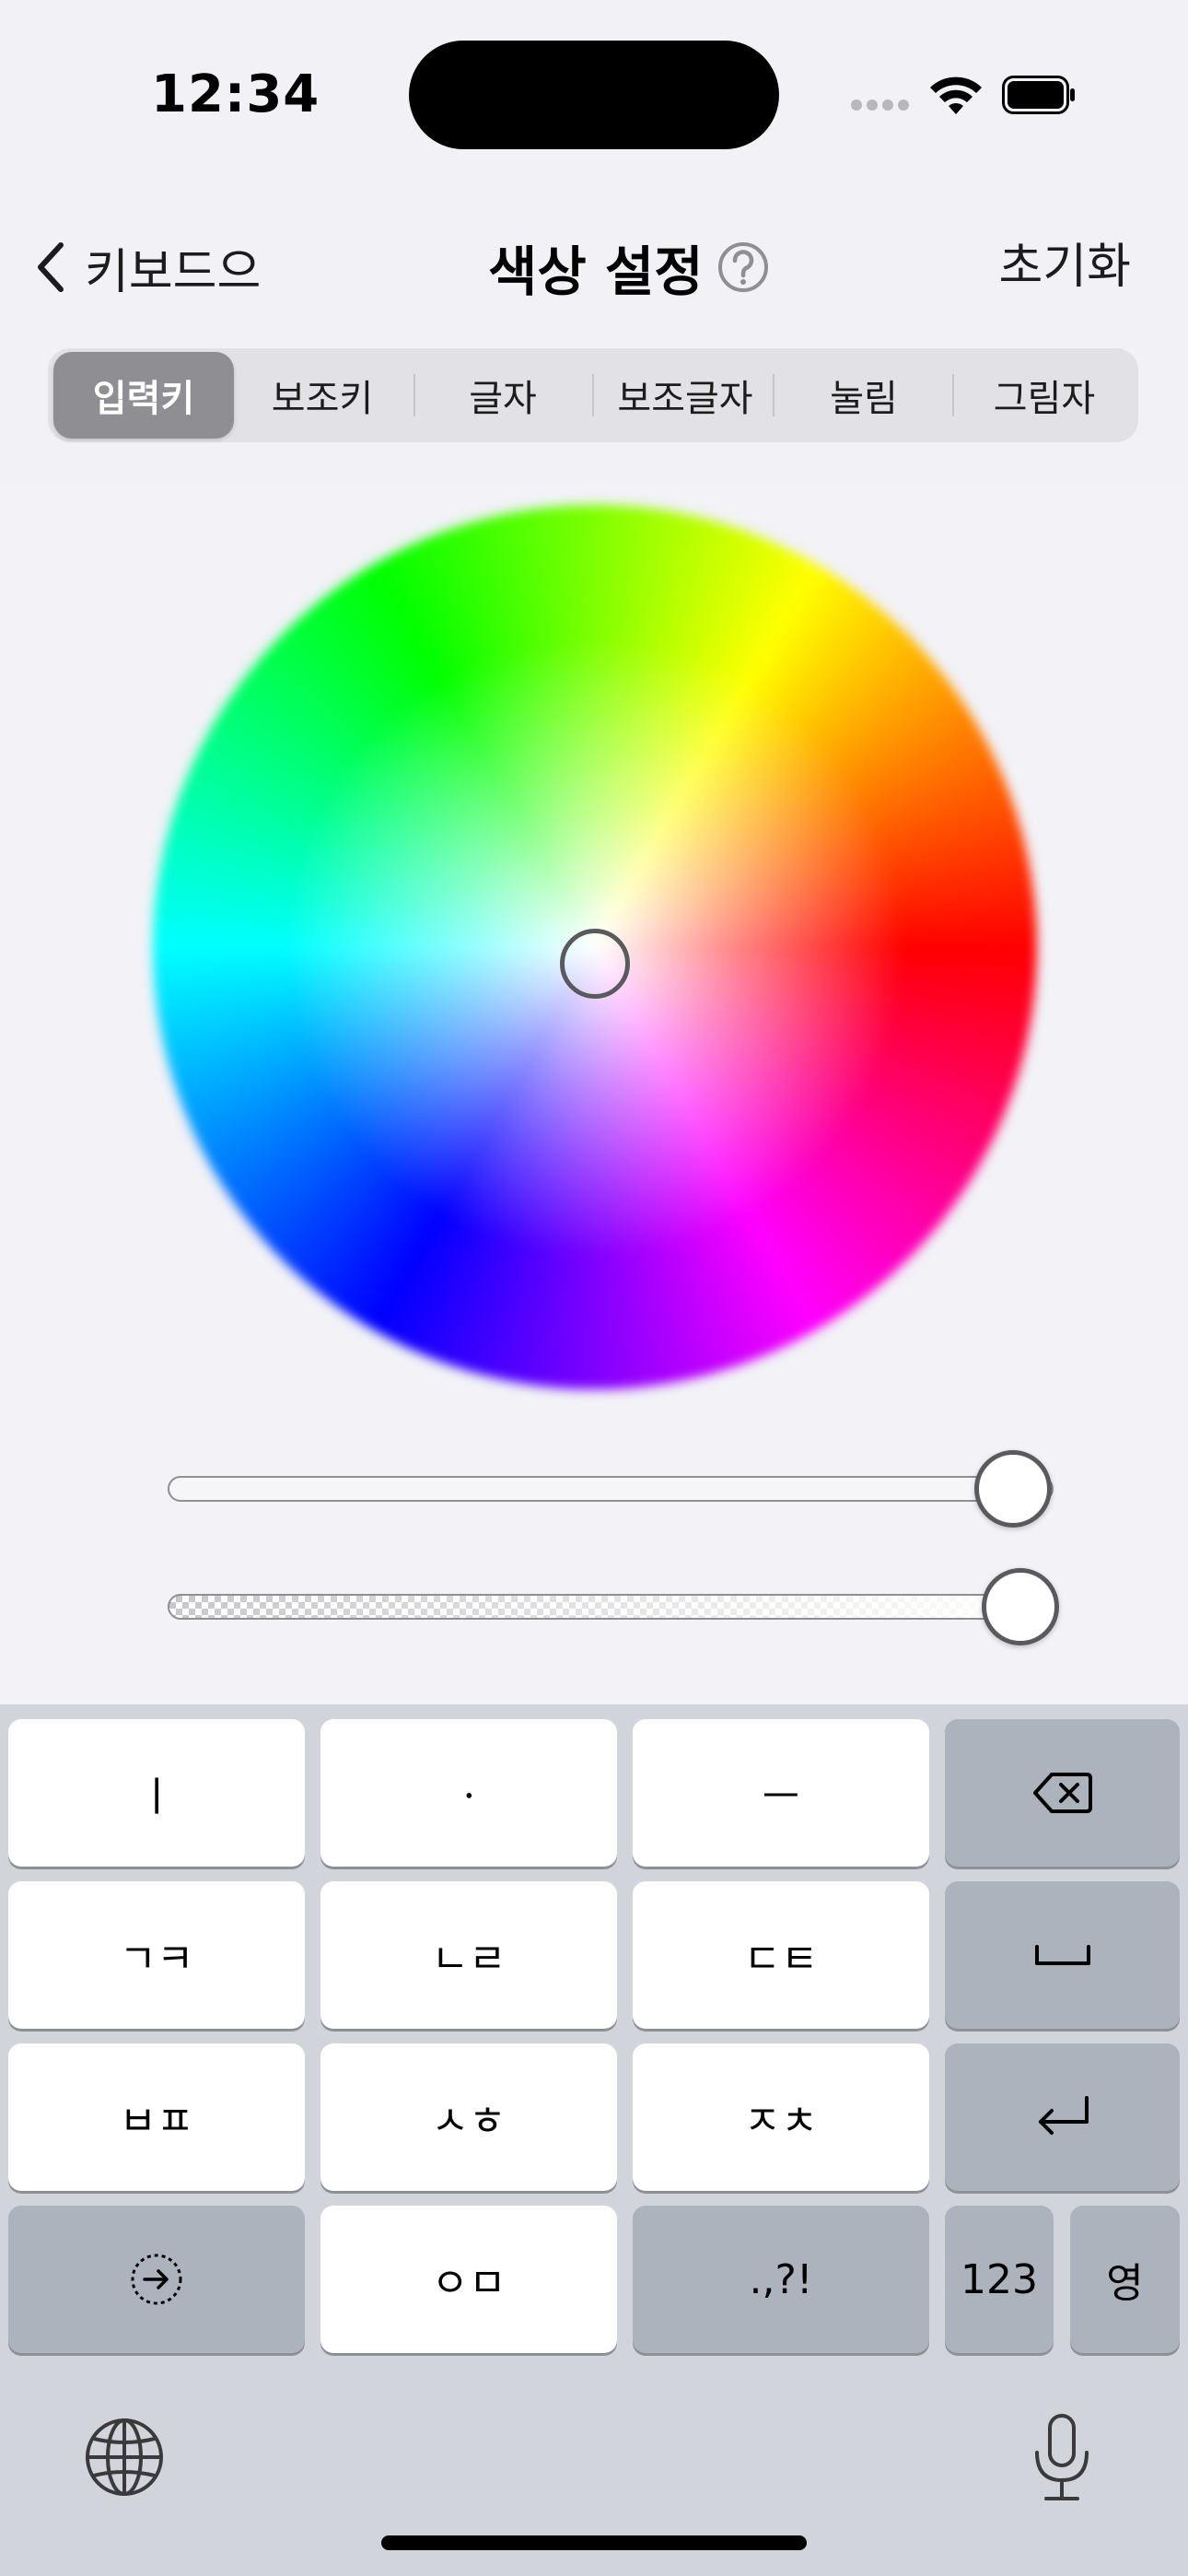 The height and width of the screenshot is (2576, 1188). What do you see at coordinates (611, 1489) in the screenshot?
I see `brightness-slider-track` at bounding box center [611, 1489].